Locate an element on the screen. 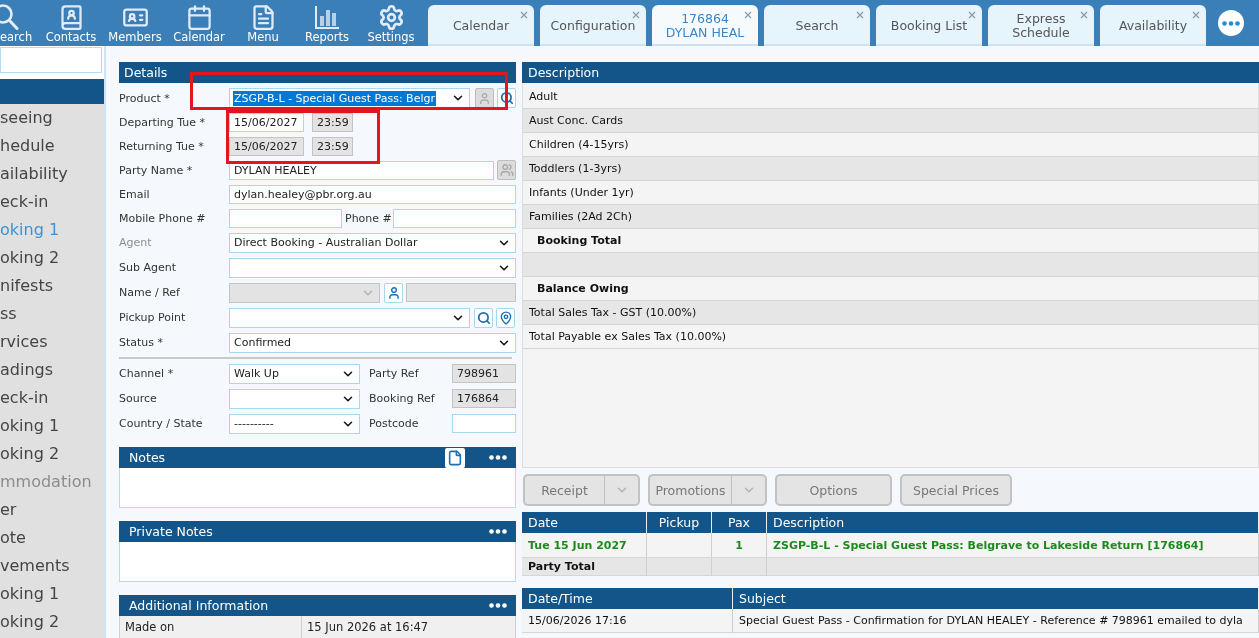  field-label: Party Ref is located at coordinates (394, 373).